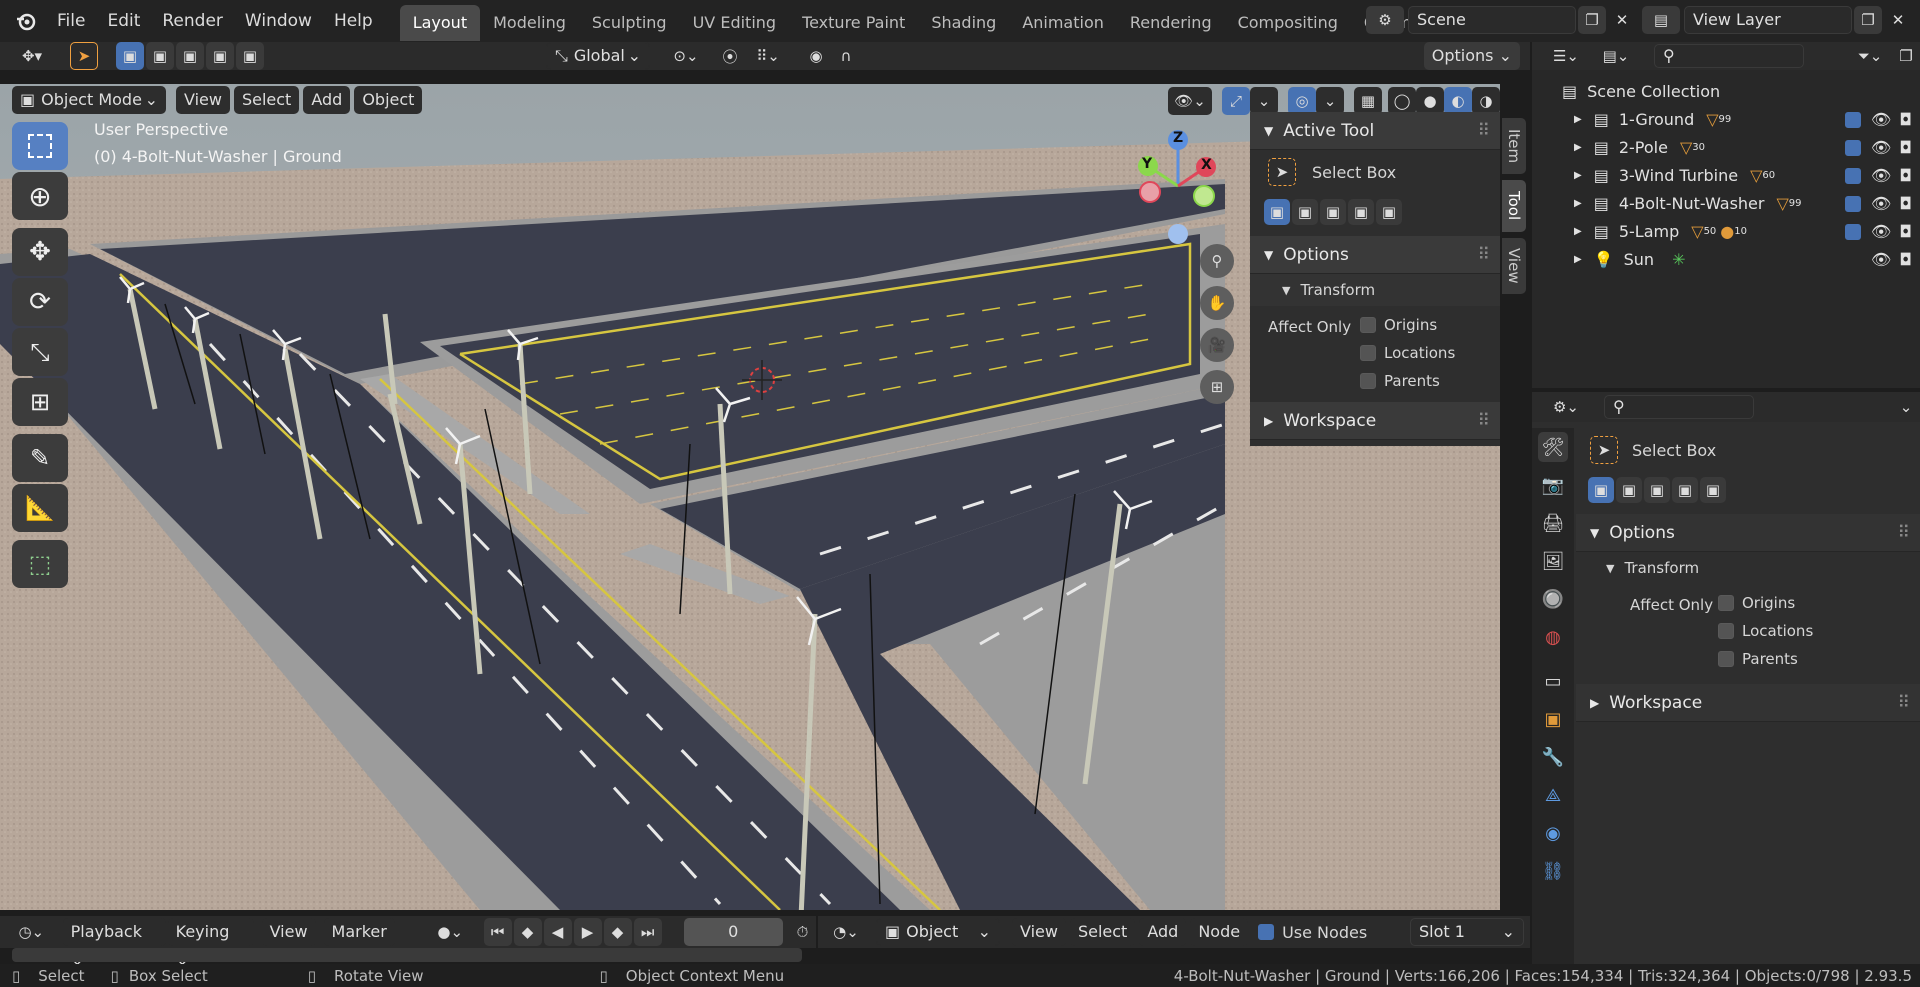 Image resolution: width=1920 pixels, height=987 pixels. What do you see at coordinates (846, 932) in the screenshot?
I see `shader-editor-icon: ◔⌄` at bounding box center [846, 932].